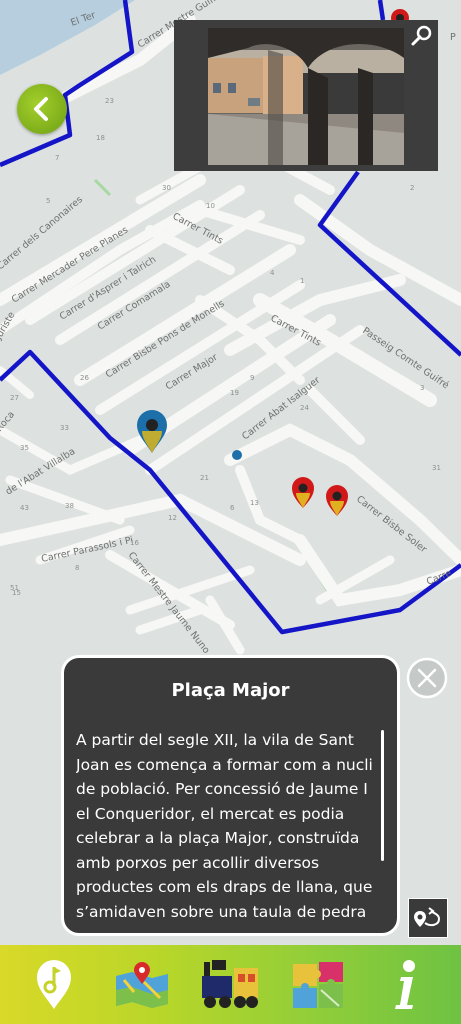 The height and width of the screenshot is (1024, 461). I want to click on svg-text: 9, so click(252, 378).